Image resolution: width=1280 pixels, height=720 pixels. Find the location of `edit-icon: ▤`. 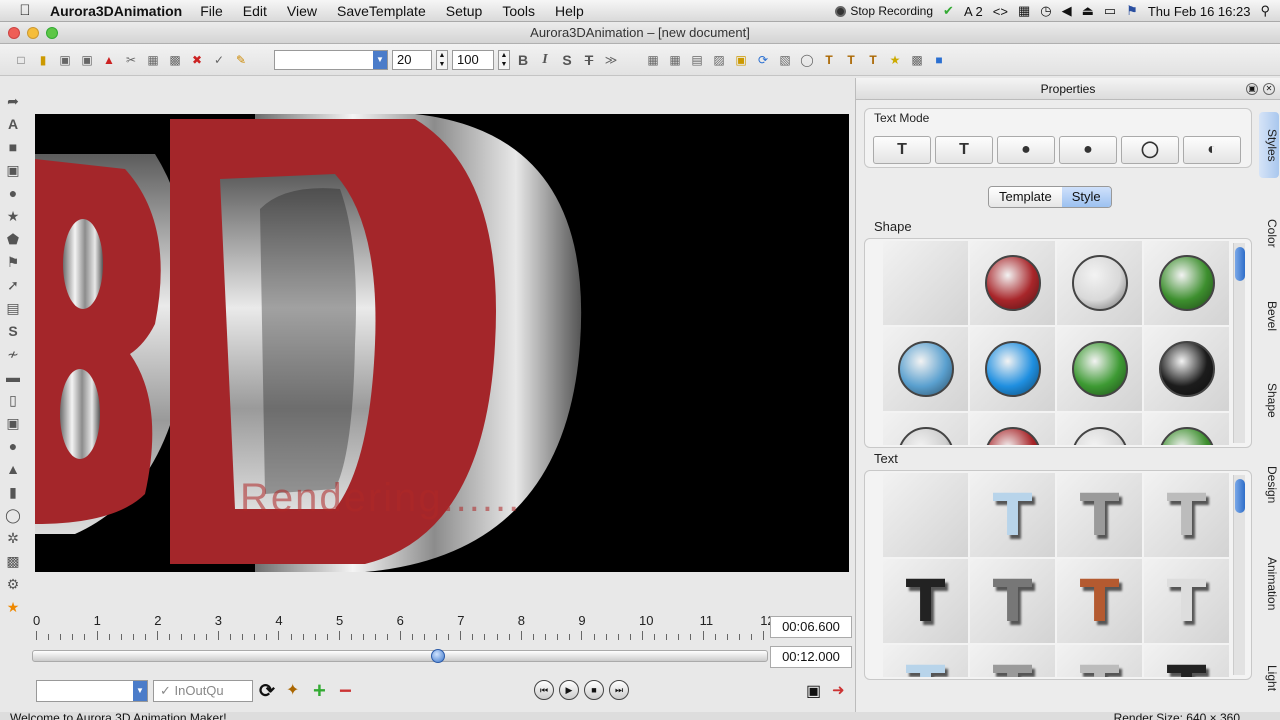

edit-icon: ▤ is located at coordinates (697, 60).